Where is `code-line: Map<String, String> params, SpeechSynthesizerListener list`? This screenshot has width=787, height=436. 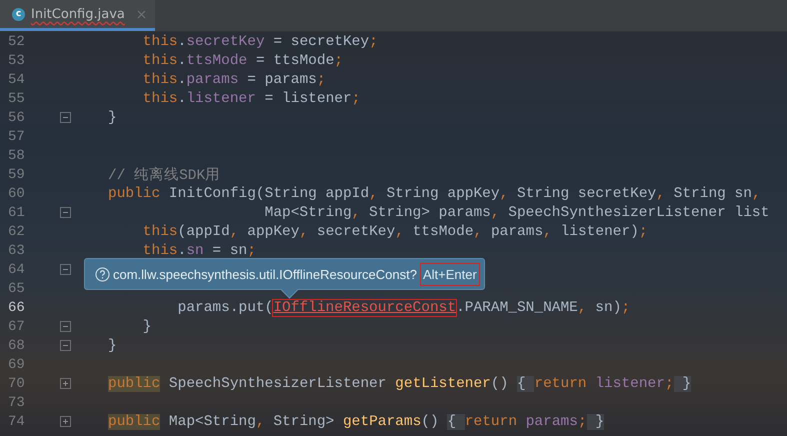 code-line: Map<String, String> params, SpeechSynthesizerListener list is located at coordinates (517, 212).